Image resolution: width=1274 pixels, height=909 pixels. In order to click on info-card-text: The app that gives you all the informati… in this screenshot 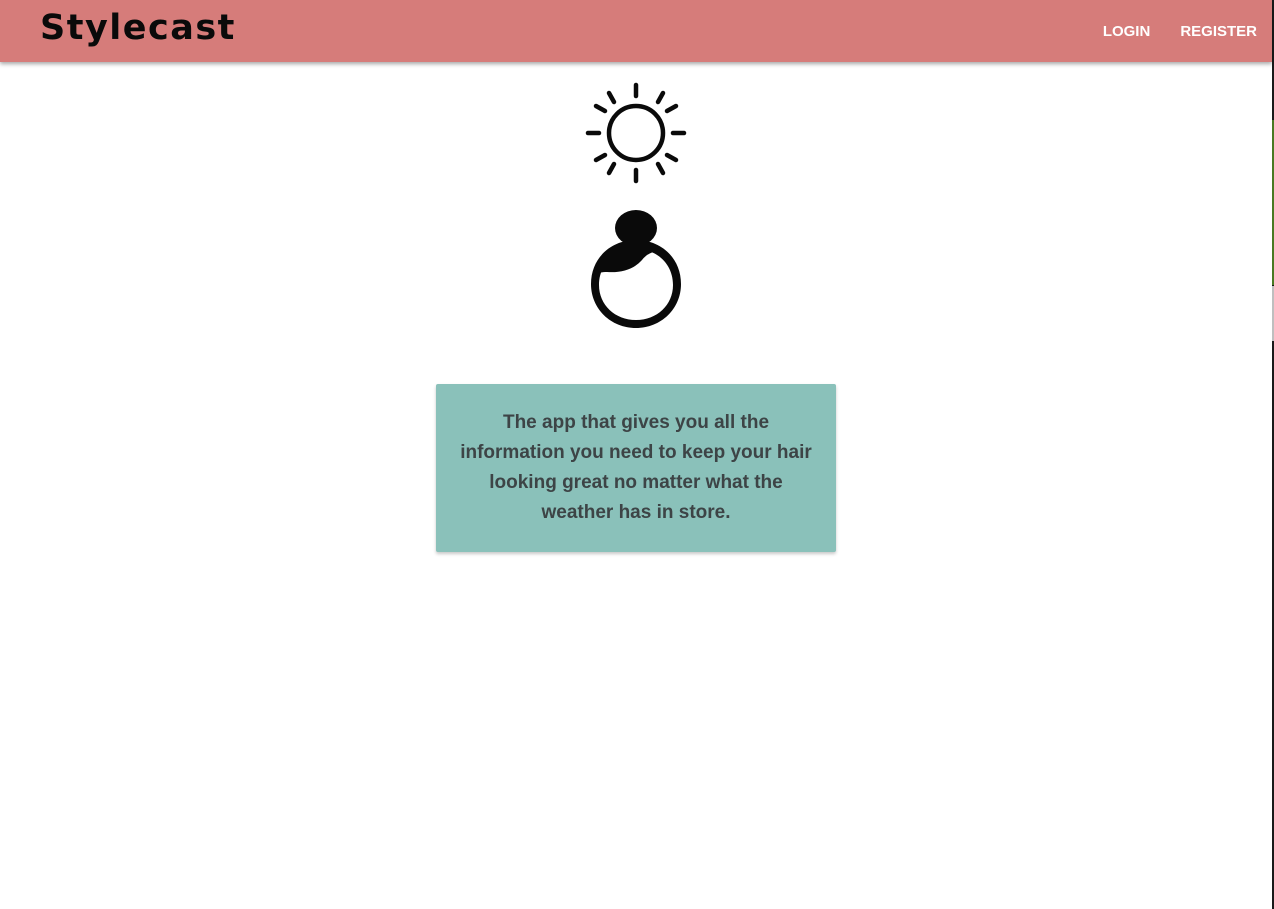, I will do `click(636, 467)`.